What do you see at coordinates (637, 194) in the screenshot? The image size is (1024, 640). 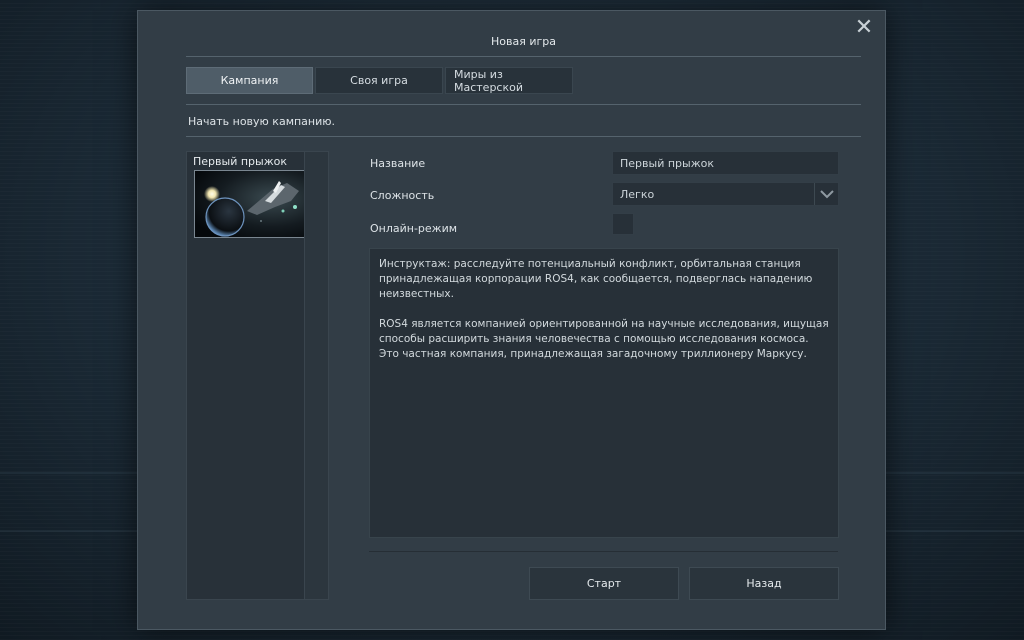 I see `difficulty-select-value: Легко` at bounding box center [637, 194].